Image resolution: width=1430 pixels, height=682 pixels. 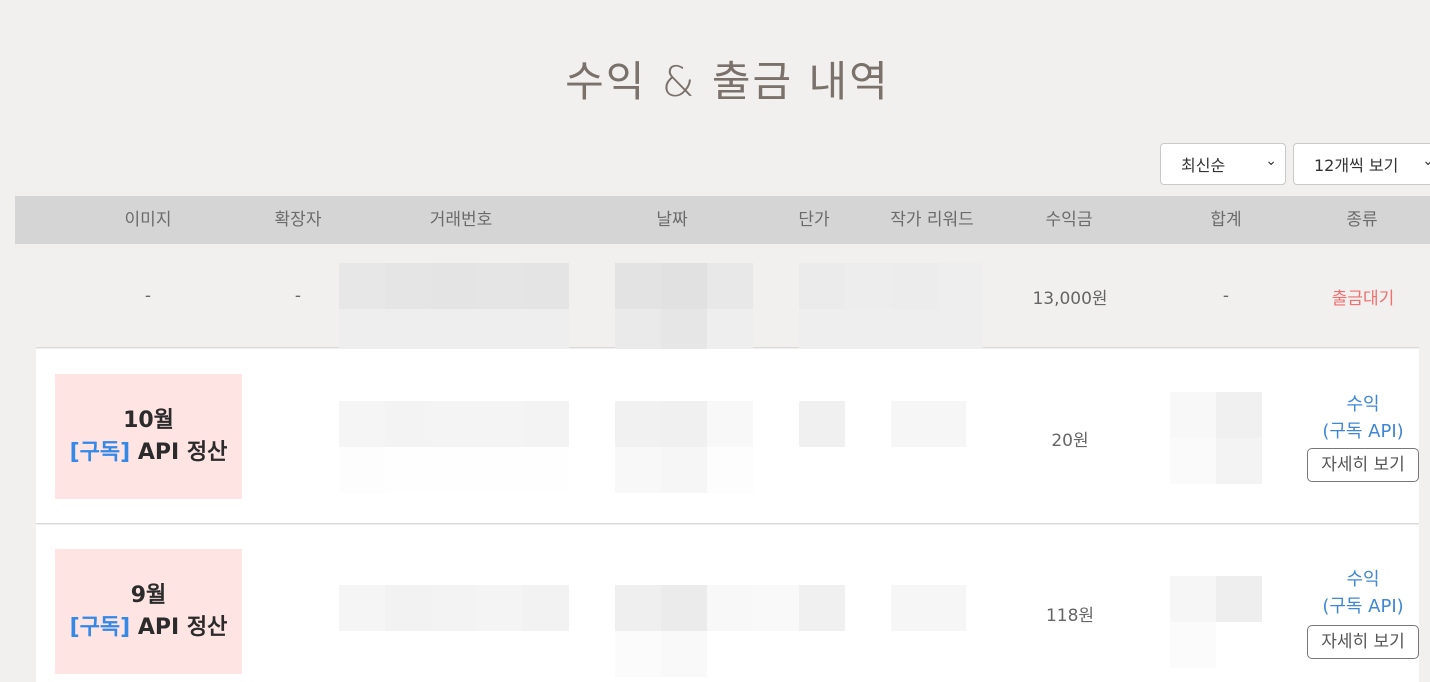 What do you see at coordinates (1362, 220) in the screenshot?
I see `column-header-kind: 종류` at bounding box center [1362, 220].